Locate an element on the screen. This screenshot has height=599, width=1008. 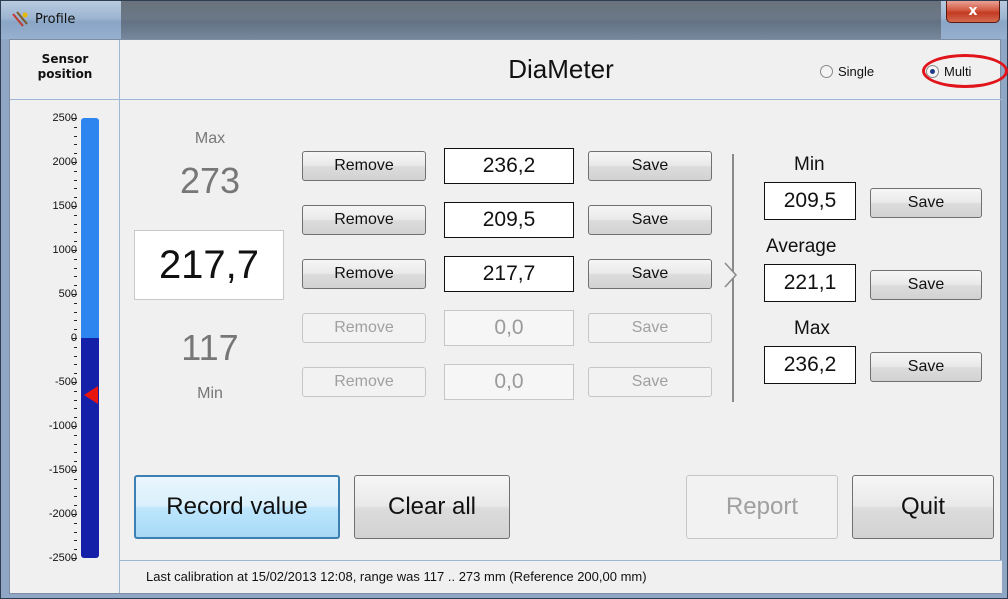
close-button: x is located at coordinates (973, 12).